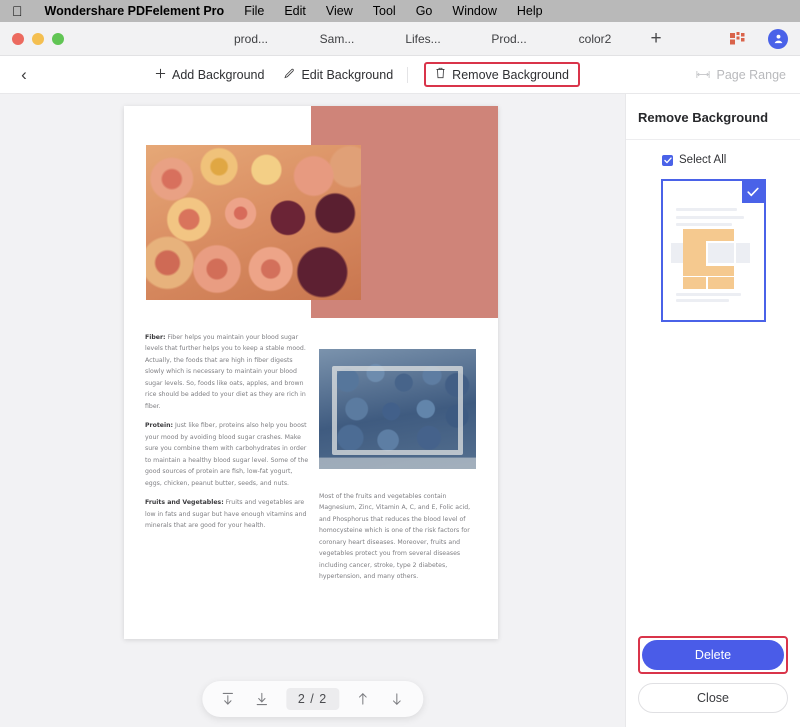 Image resolution: width=800 pixels, height=727 pixels. Describe the element at coordinates (135, 11) in the screenshot. I see `menubar-app-name: Wondershare PDFelement Pro` at that location.